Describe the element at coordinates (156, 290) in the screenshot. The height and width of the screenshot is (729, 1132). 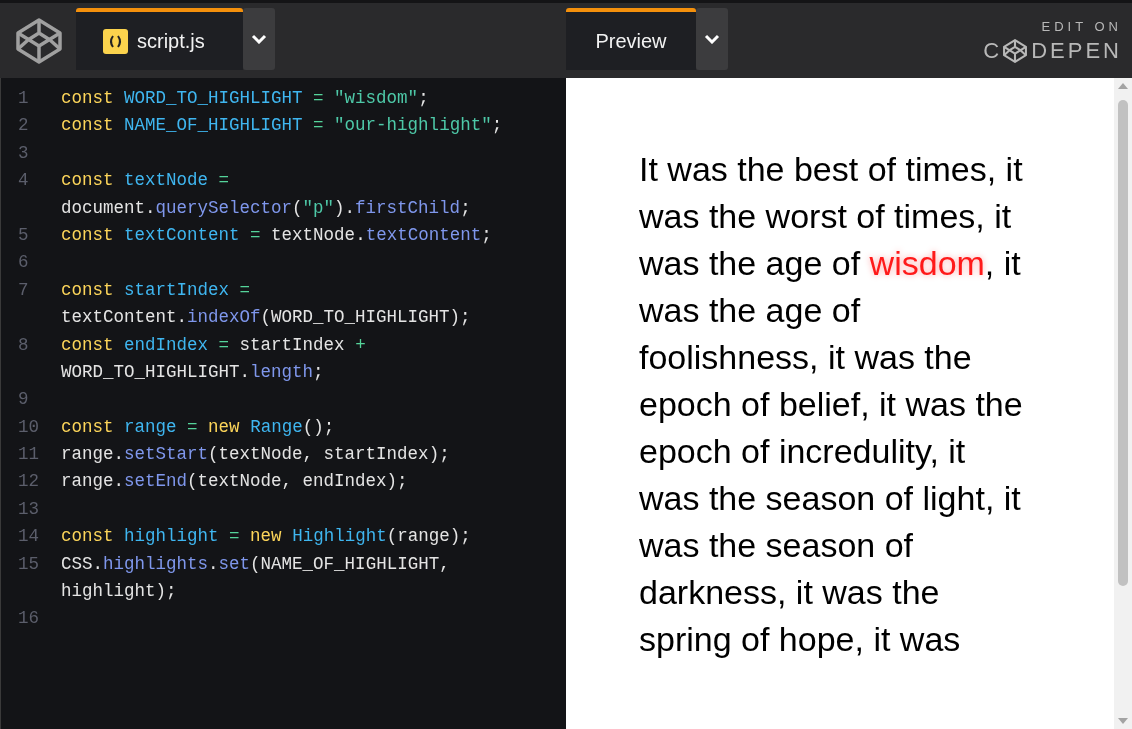
I see `code-line: const startIndex =` at that location.